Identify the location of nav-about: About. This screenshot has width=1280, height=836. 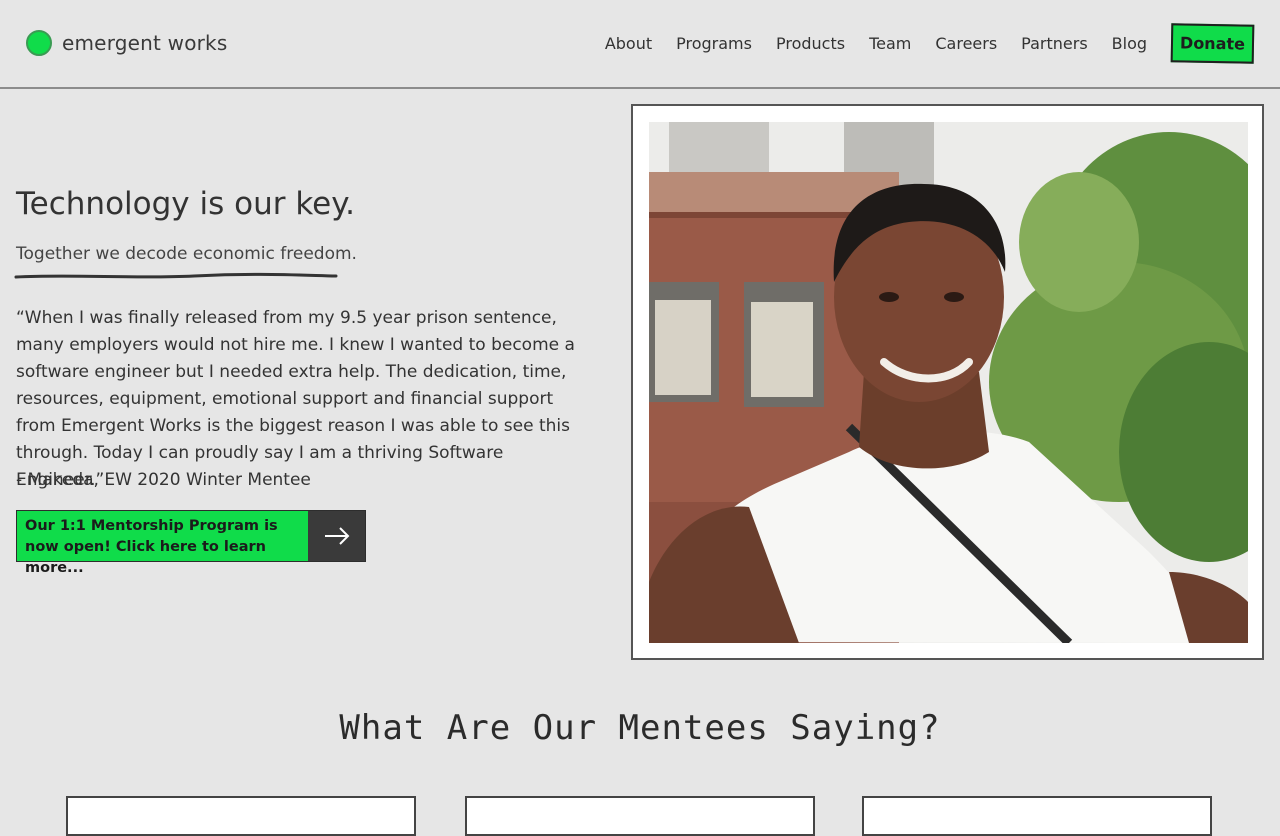
(628, 43).